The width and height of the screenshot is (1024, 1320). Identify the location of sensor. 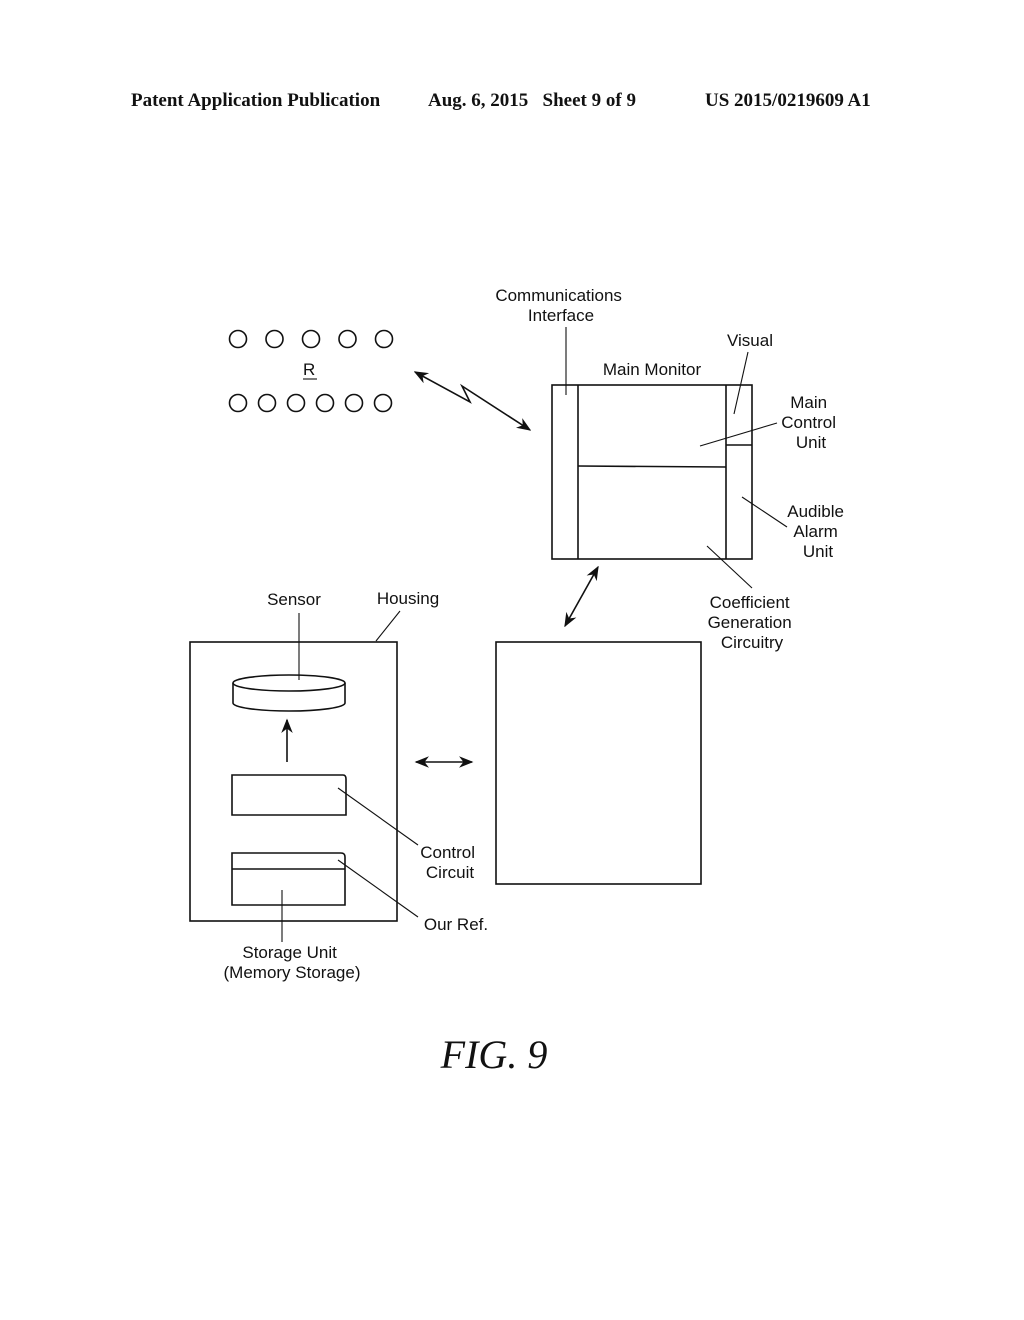
(289, 693).